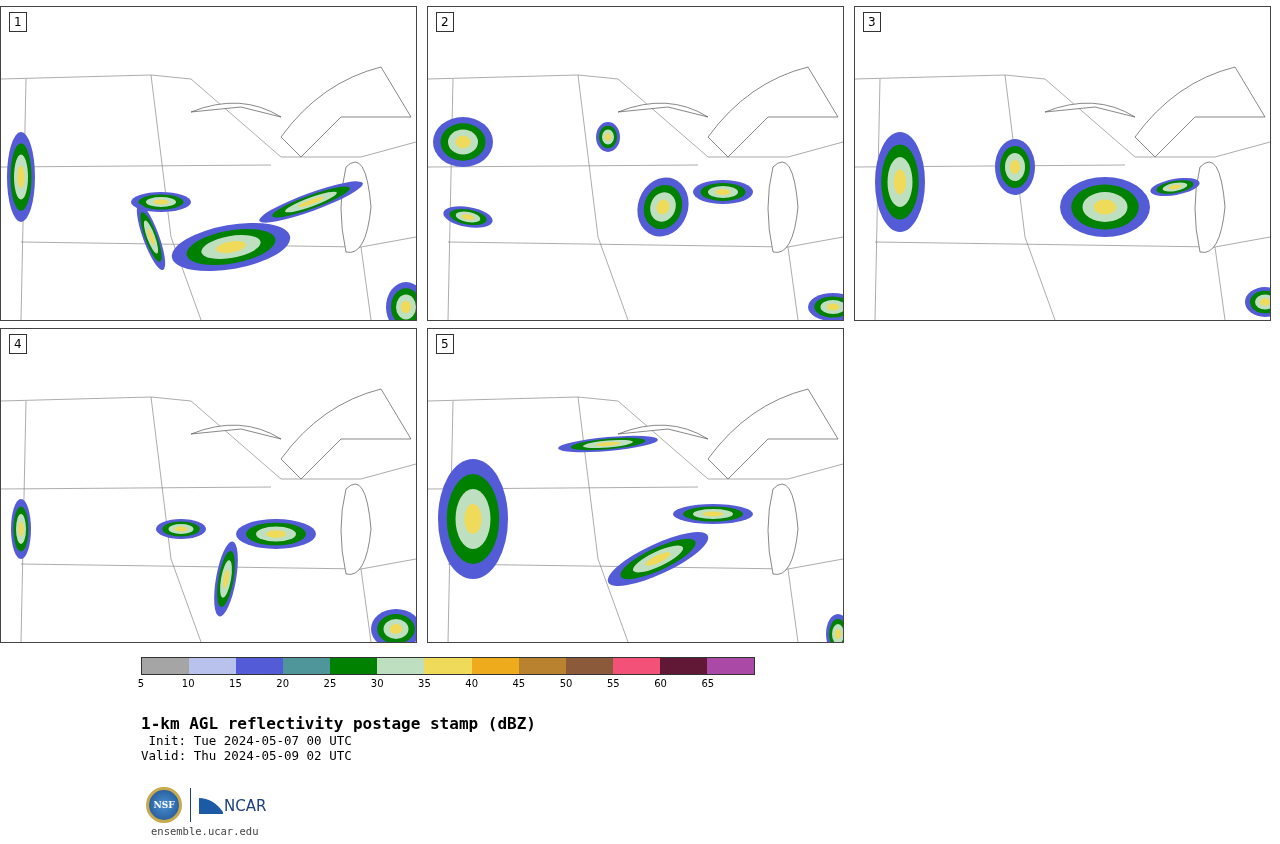  I want to click on seal-logo: NSF, so click(164, 805).